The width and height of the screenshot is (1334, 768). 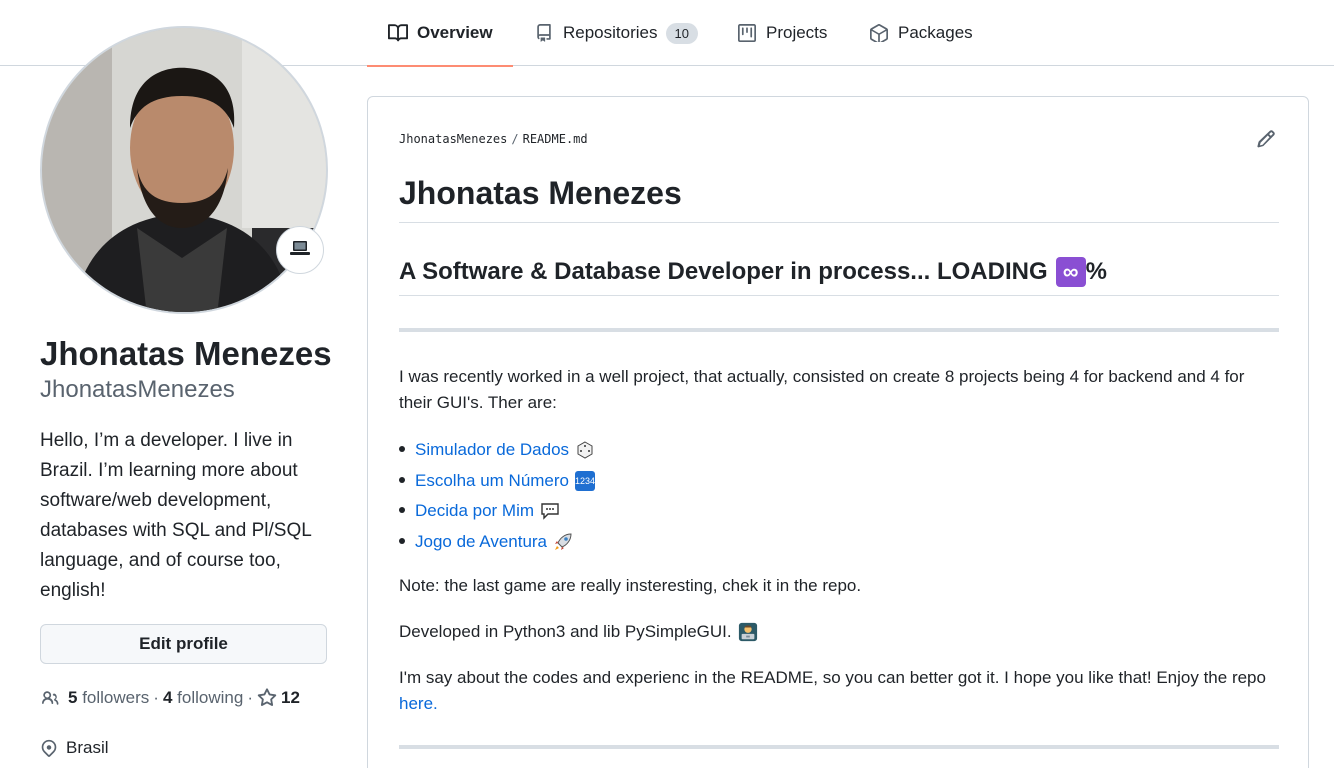 What do you see at coordinates (839, 450) in the screenshot?
I see `list-item: Simulador de Dados` at bounding box center [839, 450].